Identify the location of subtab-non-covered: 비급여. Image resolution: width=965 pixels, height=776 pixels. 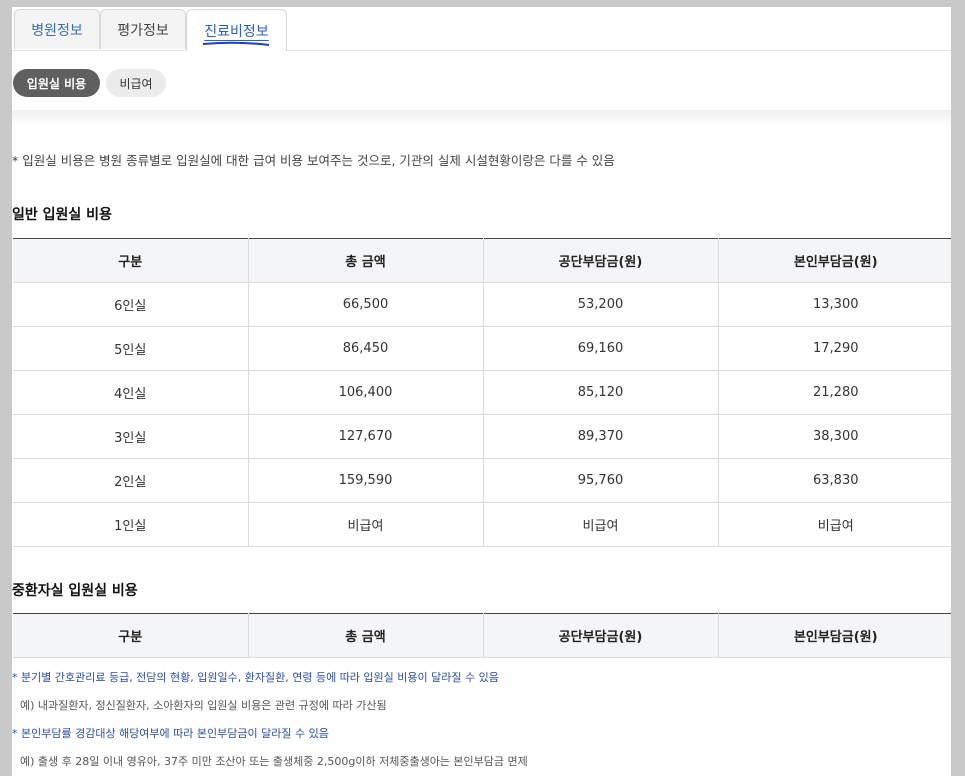
(136, 83).